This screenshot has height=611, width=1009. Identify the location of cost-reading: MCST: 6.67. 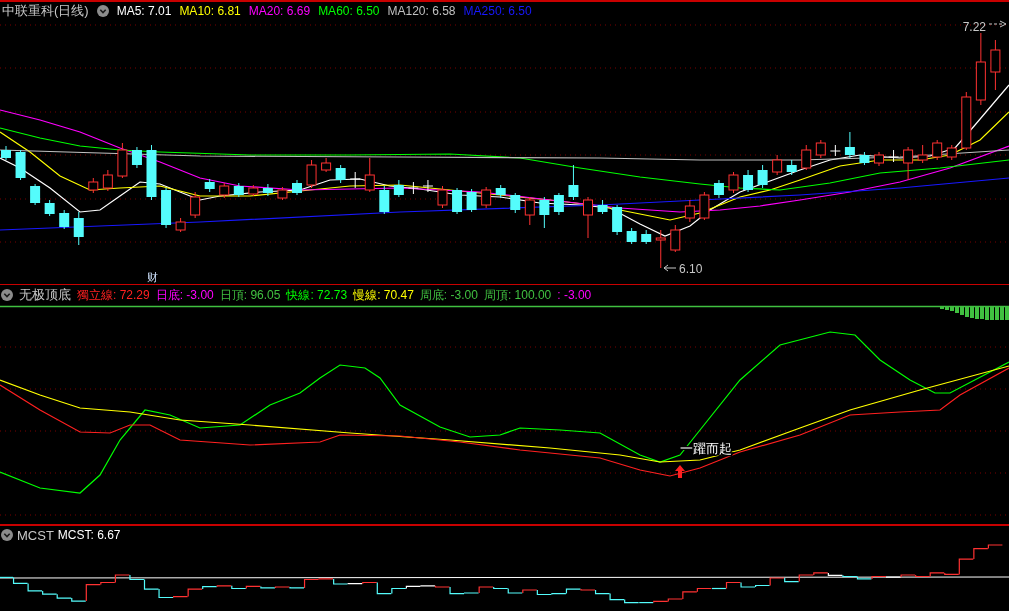
(89, 535).